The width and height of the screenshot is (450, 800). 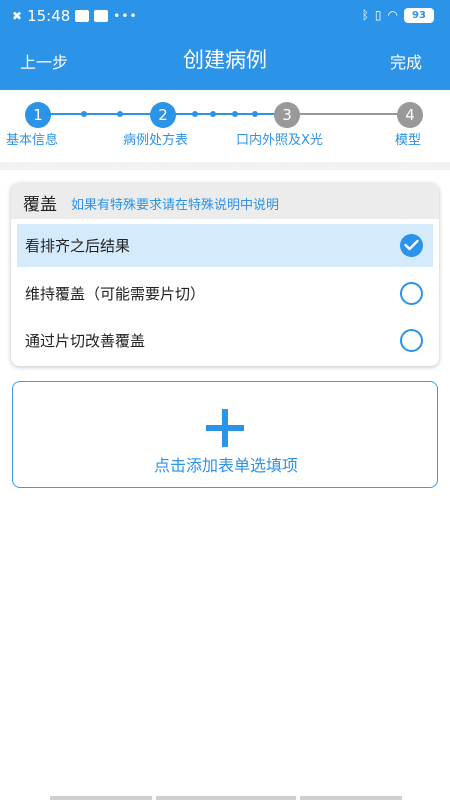 I want to click on battery-indicator: 93, so click(x=419, y=15).